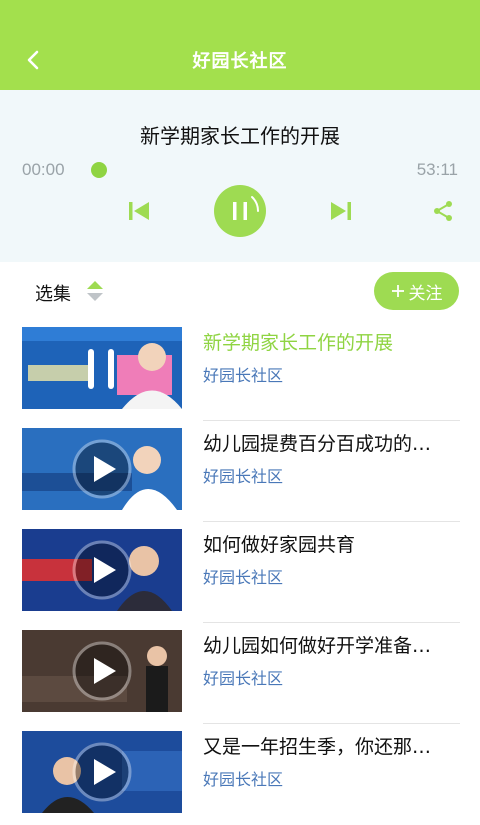 The width and height of the screenshot is (480, 825). Describe the element at coordinates (240, 15) in the screenshot. I see `status-bar` at that location.